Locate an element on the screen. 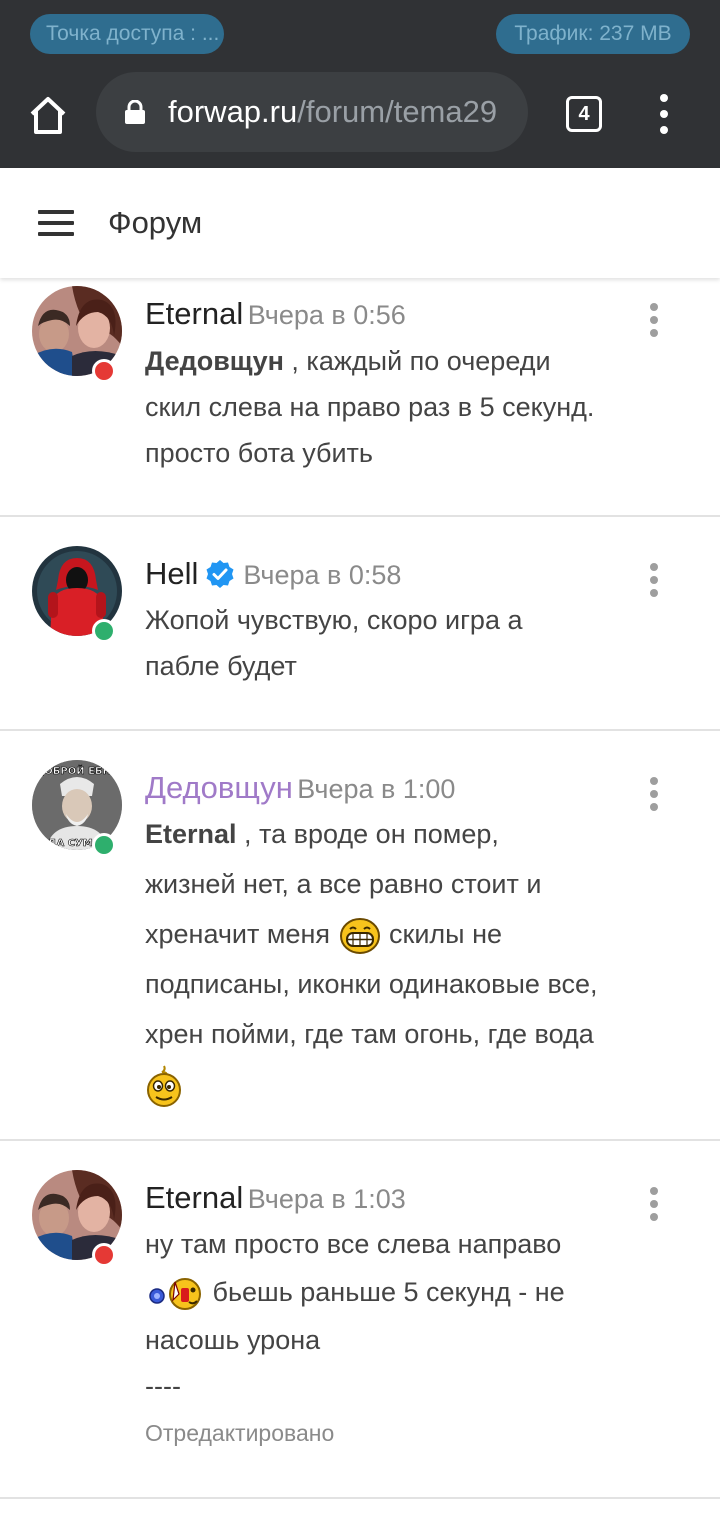 This screenshot has height=1520, width=720. post-text: Жопой чувствую, скоро игра а пабле будет is located at coordinates (410, 643).